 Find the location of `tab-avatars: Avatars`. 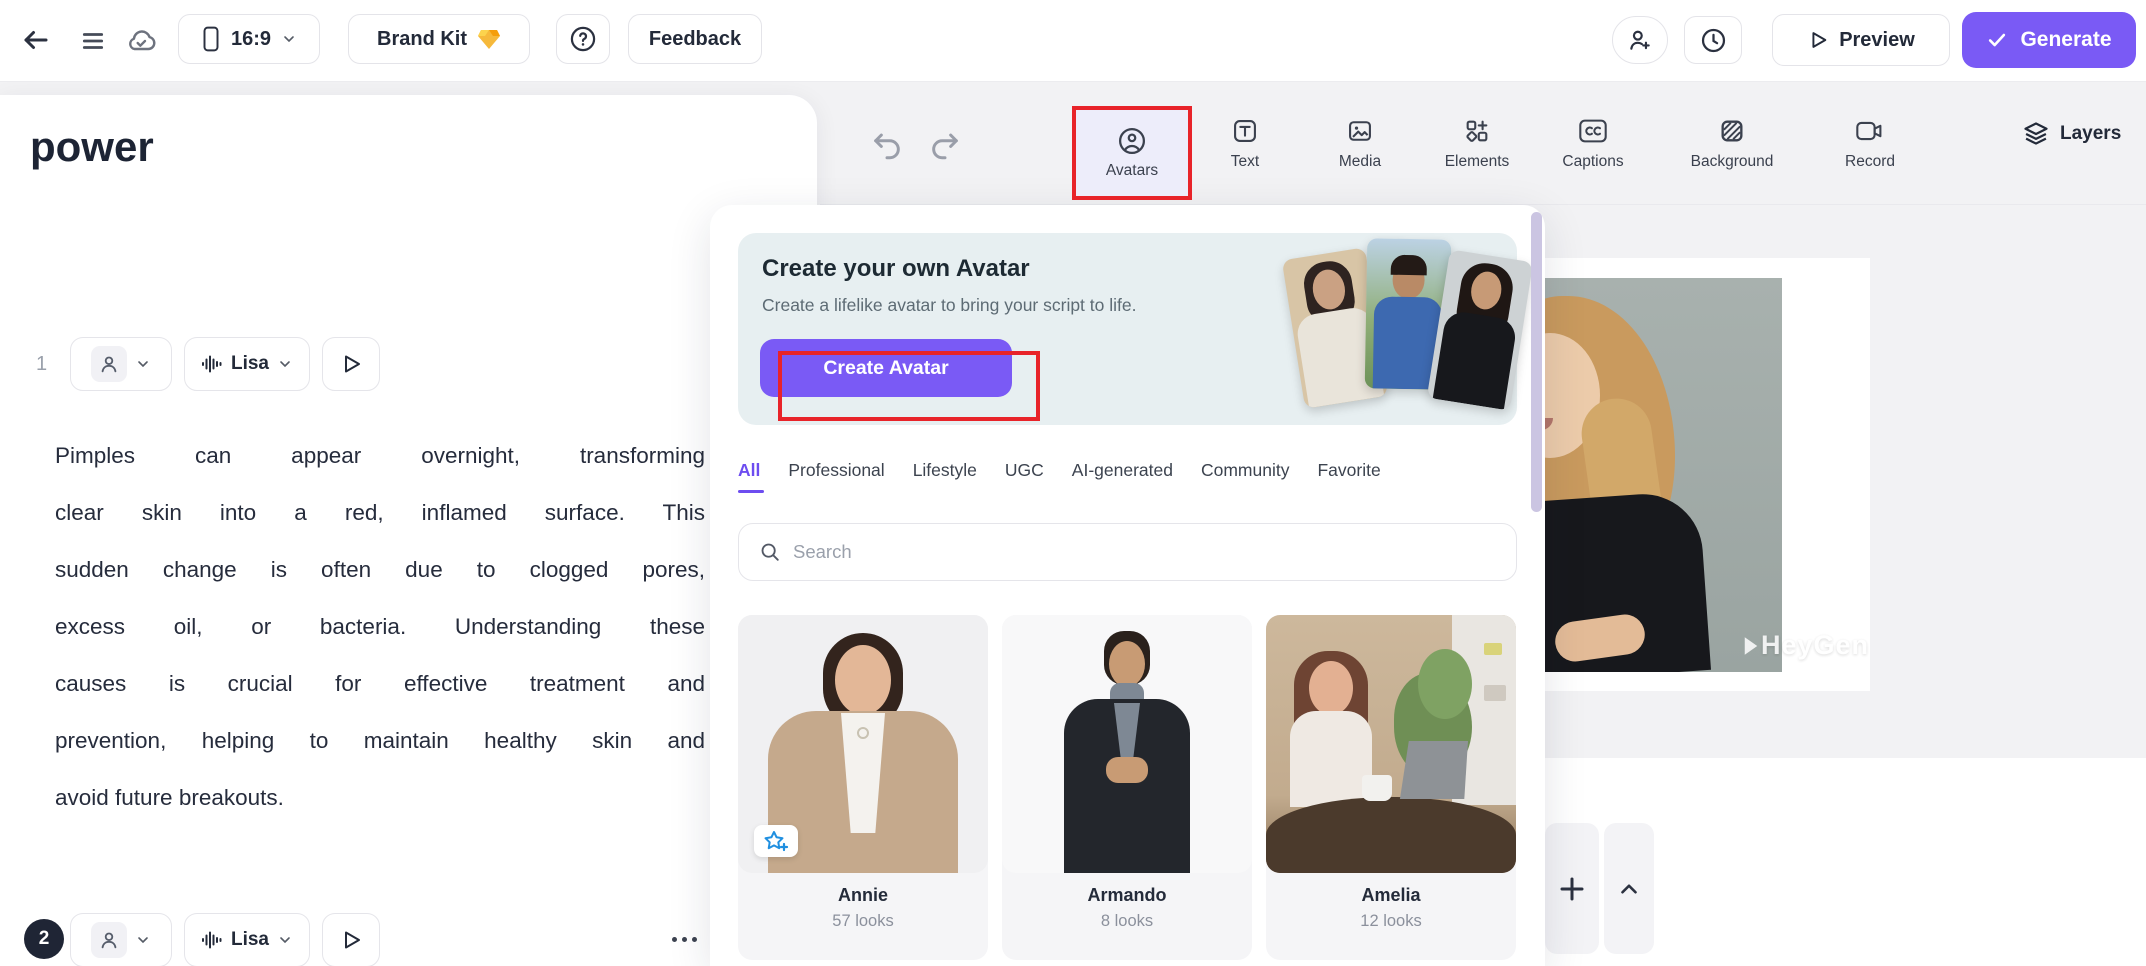

tab-avatars: Avatars is located at coordinates (1132, 153).